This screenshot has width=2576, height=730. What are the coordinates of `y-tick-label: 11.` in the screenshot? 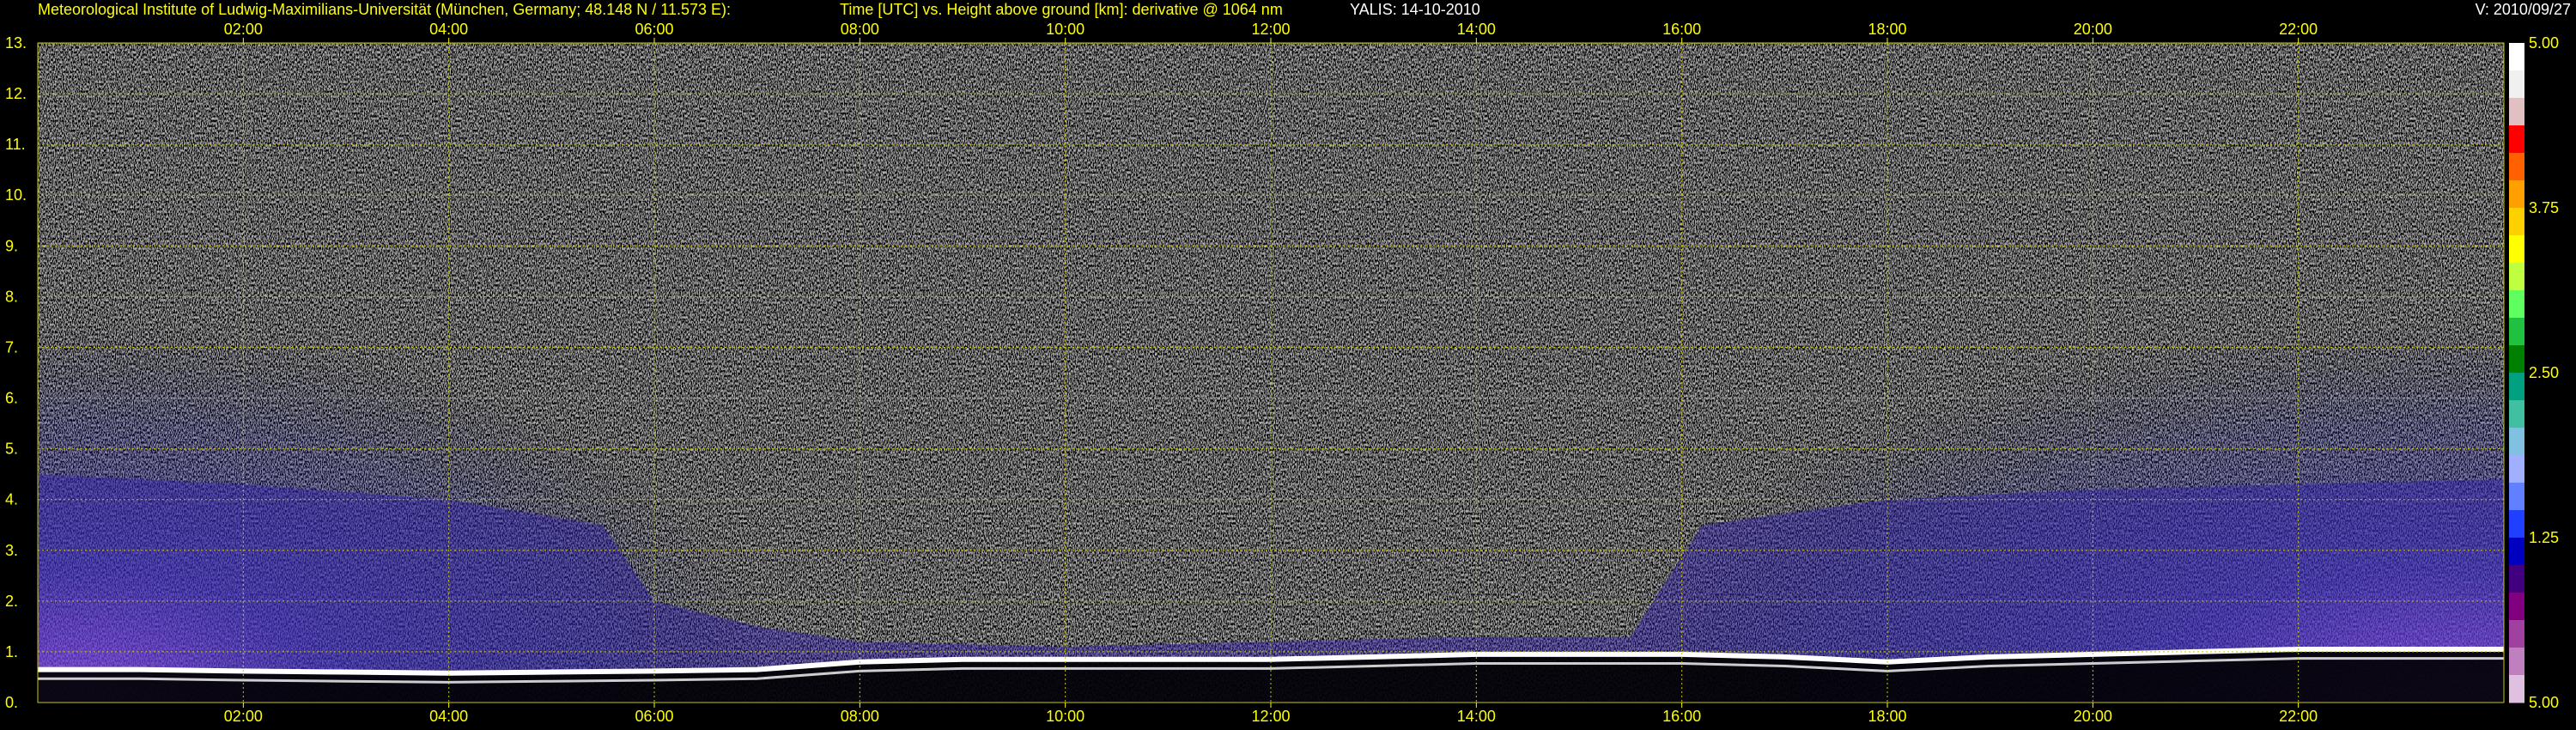 It's located at (15, 144).